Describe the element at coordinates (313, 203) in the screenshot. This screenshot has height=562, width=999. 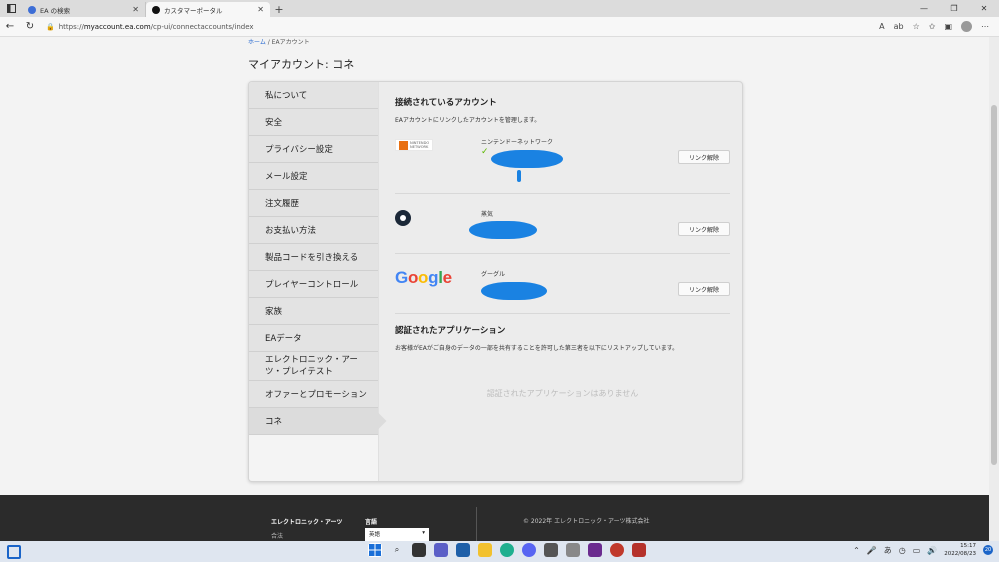
I see `sidebar-item-order-history: 注文履歴` at that location.